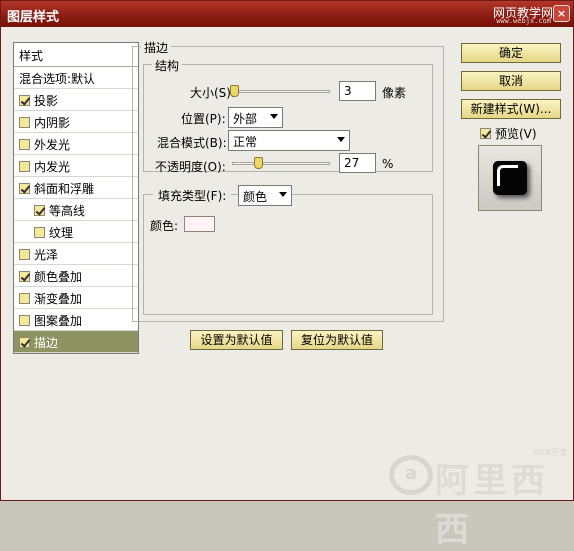 The width and height of the screenshot is (574, 551). Describe the element at coordinates (245, 142) in the screenshot. I see `blend-mode-value: 正常` at that location.